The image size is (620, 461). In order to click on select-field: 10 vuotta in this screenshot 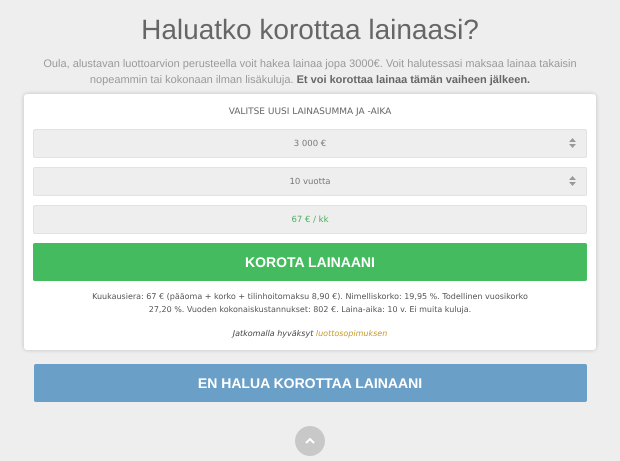, I will do `click(310, 181)`.